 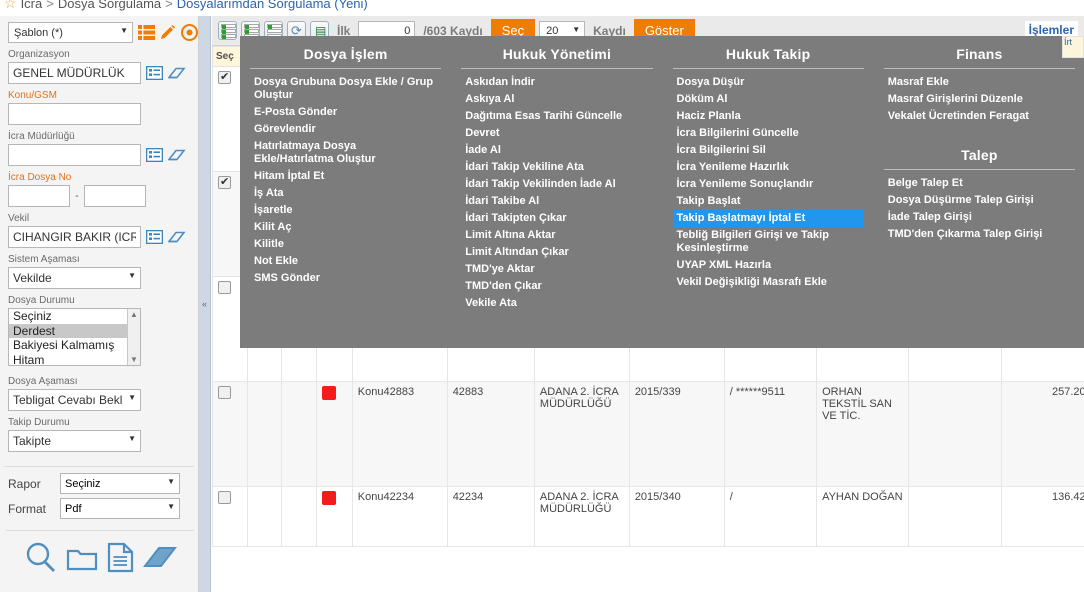 What do you see at coordinates (120, 483) in the screenshot?
I see `rapor-select: Seçiniz` at bounding box center [120, 483].